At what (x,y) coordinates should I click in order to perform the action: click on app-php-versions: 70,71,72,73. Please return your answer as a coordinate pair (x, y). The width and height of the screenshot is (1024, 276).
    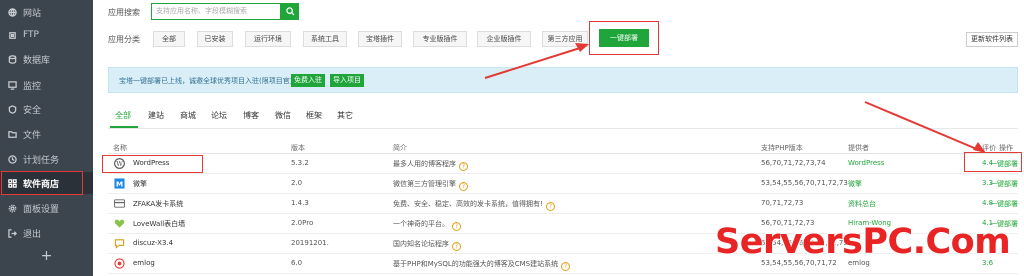
    Looking at the image, I should click on (782, 203).